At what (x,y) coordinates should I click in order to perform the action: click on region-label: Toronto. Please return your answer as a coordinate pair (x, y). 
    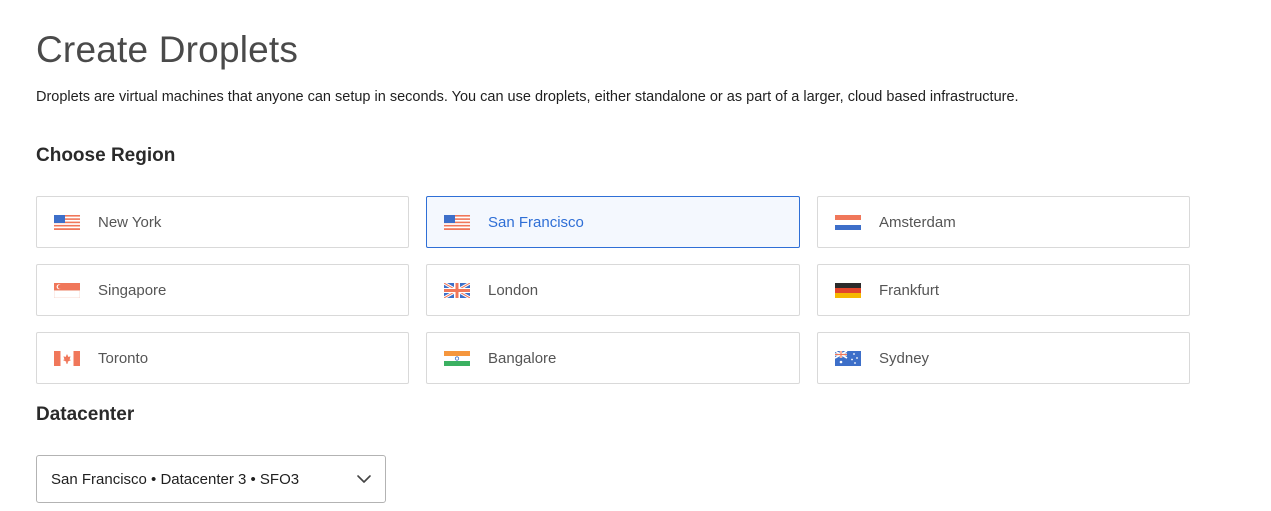
    Looking at the image, I should click on (123, 358).